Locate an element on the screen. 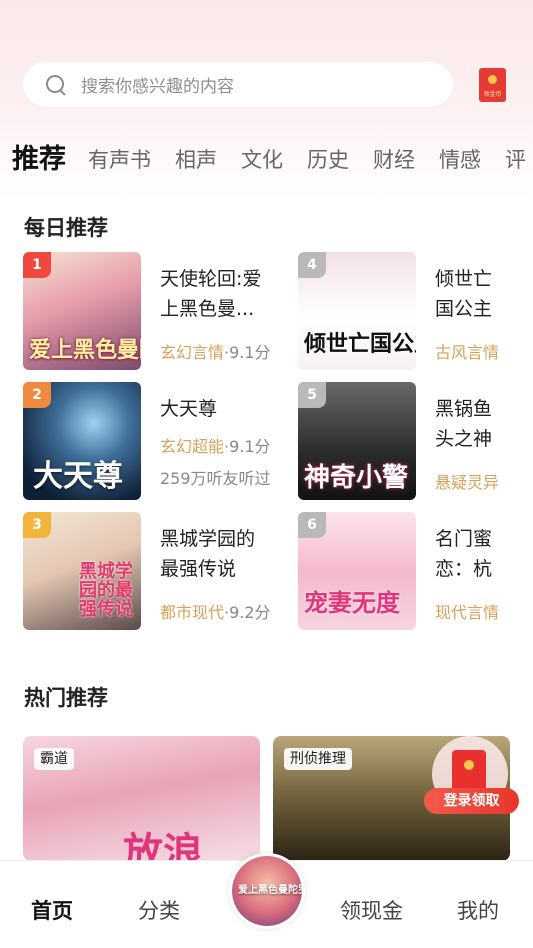 This screenshot has height=948, width=533. tab-history: 历史 is located at coordinates (328, 160).